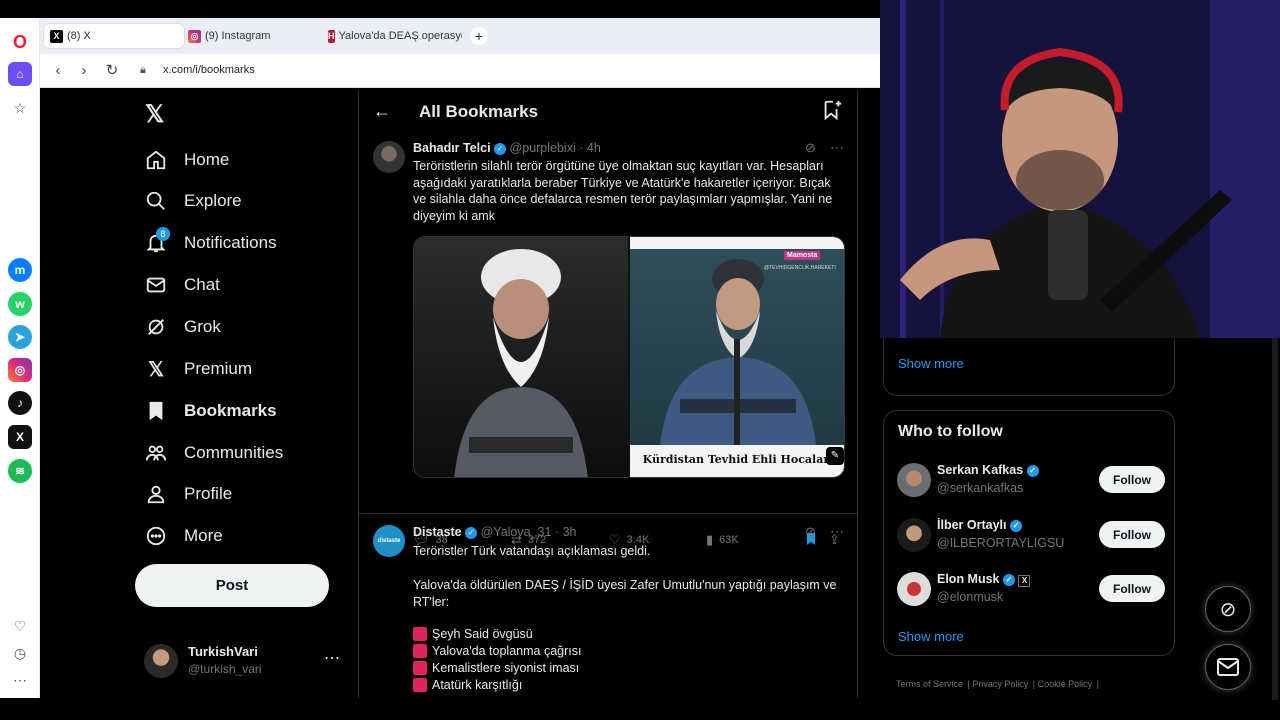  Describe the element at coordinates (143, 70) in the screenshot. I see `lock-icon: 🔒︎` at that location.